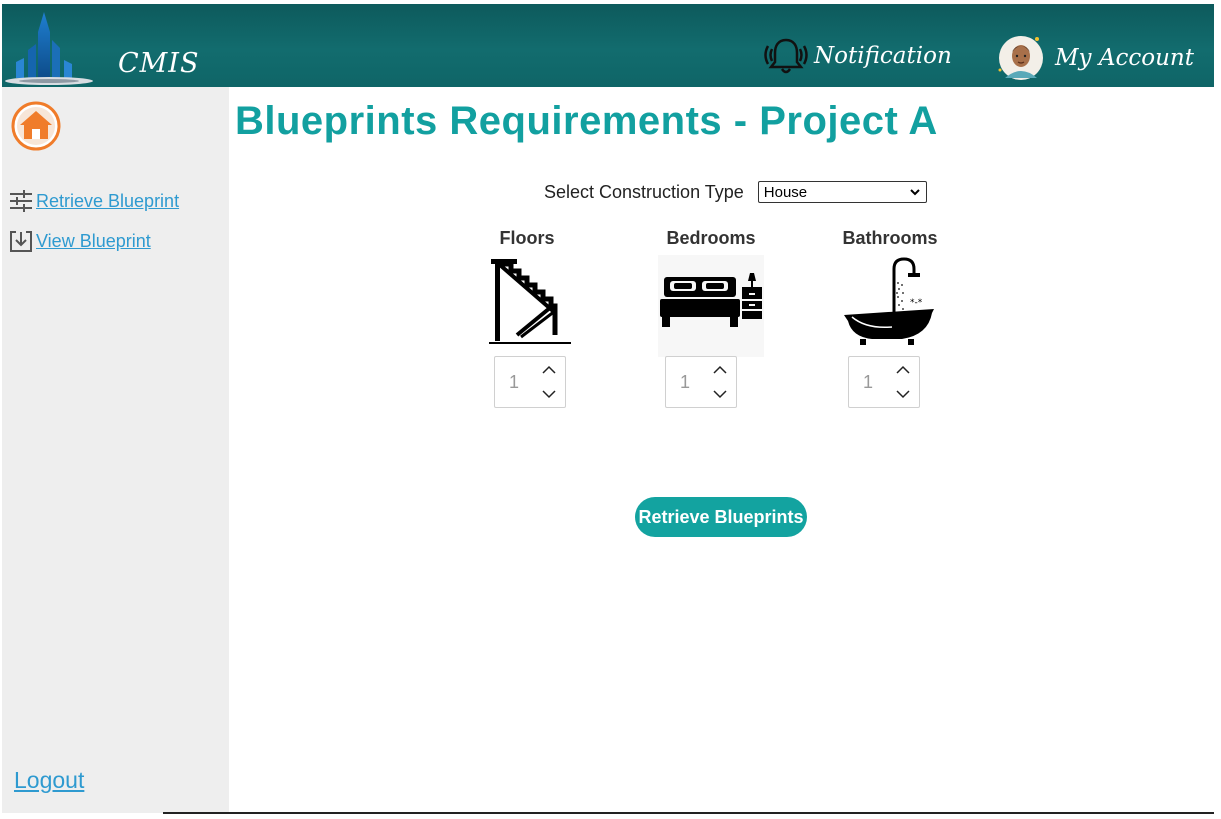 The height and width of the screenshot is (819, 1221). What do you see at coordinates (711, 306) in the screenshot?
I see `bed-icon` at bounding box center [711, 306].